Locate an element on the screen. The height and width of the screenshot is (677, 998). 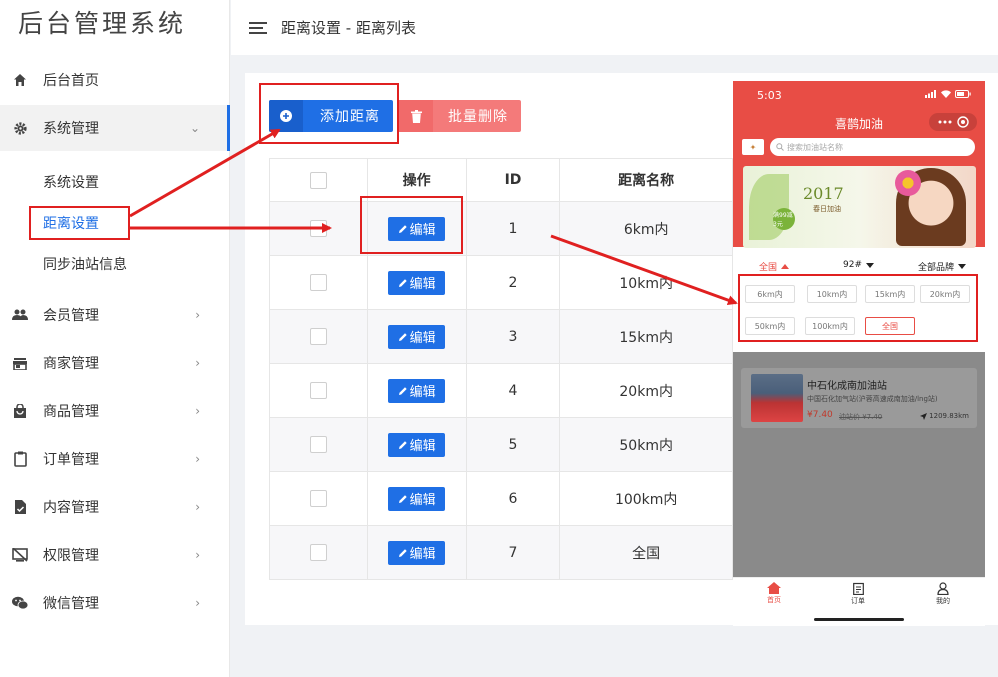
arrow-table-to-phone is located at coordinates (644, 269).